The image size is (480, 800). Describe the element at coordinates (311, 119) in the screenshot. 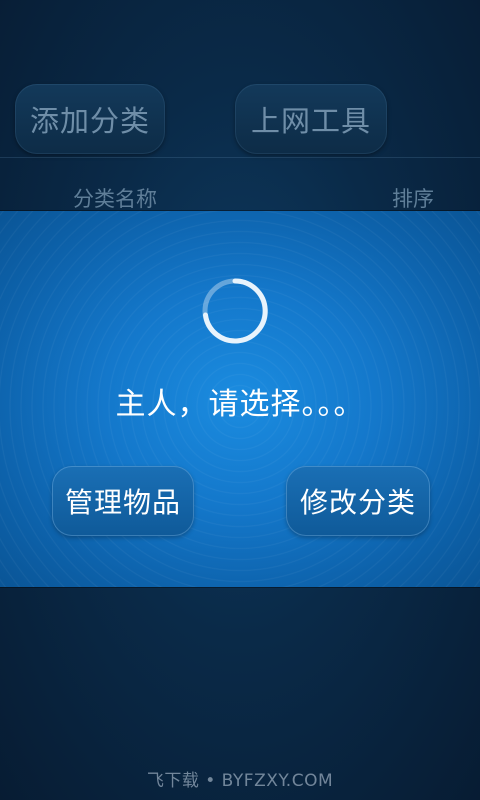

I see `net-tools-button: 上网工具` at that location.